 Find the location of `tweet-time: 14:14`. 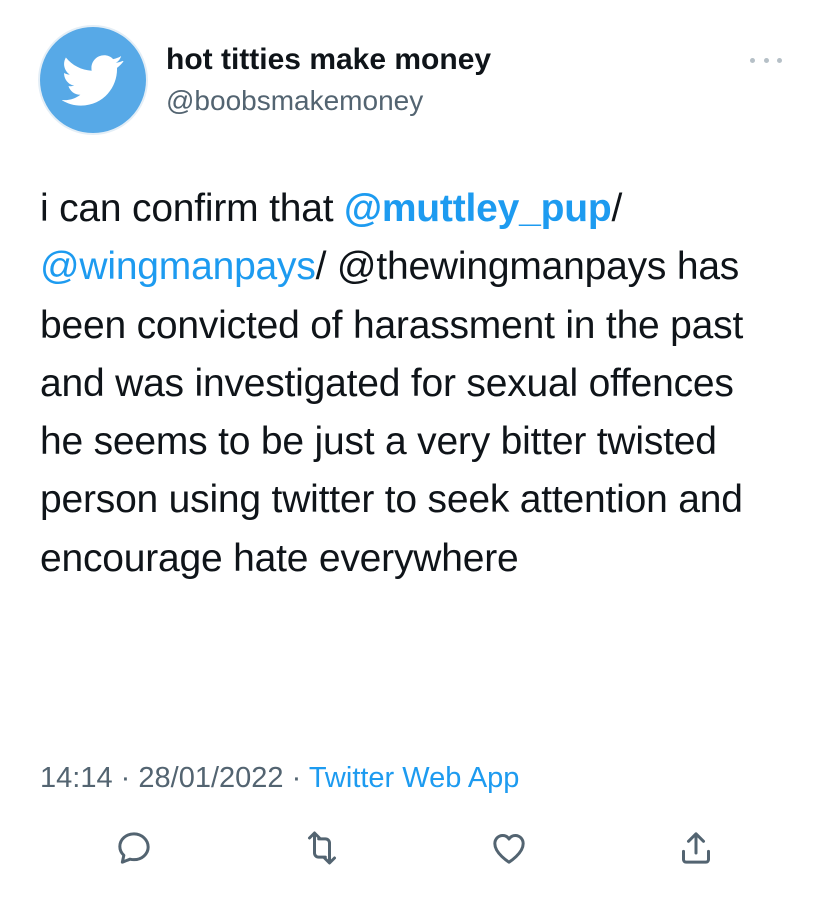

tweet-time: 14:14 is located at coordinates (76, 778).